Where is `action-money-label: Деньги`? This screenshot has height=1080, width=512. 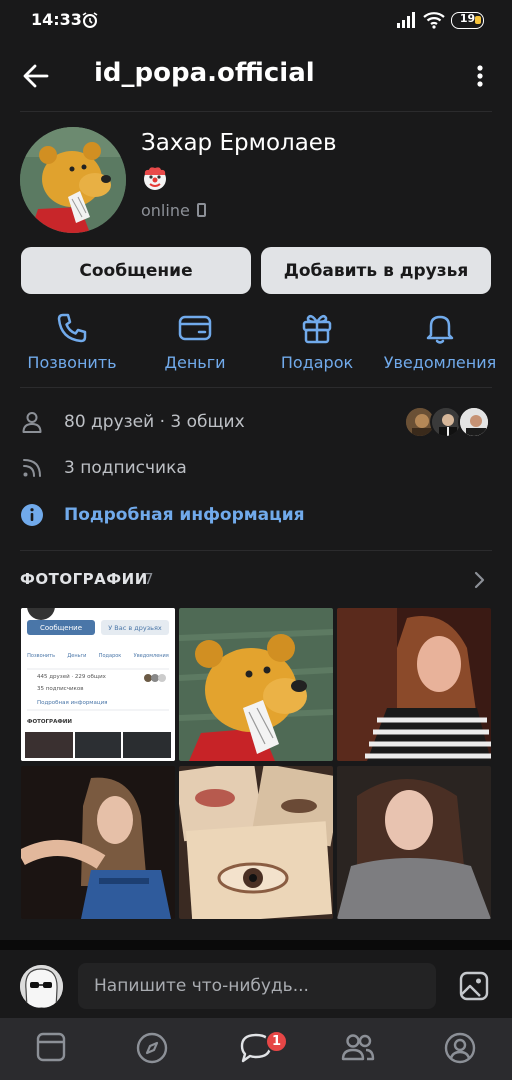 action-money-label: Деньги is located at coordinates (195, 362).